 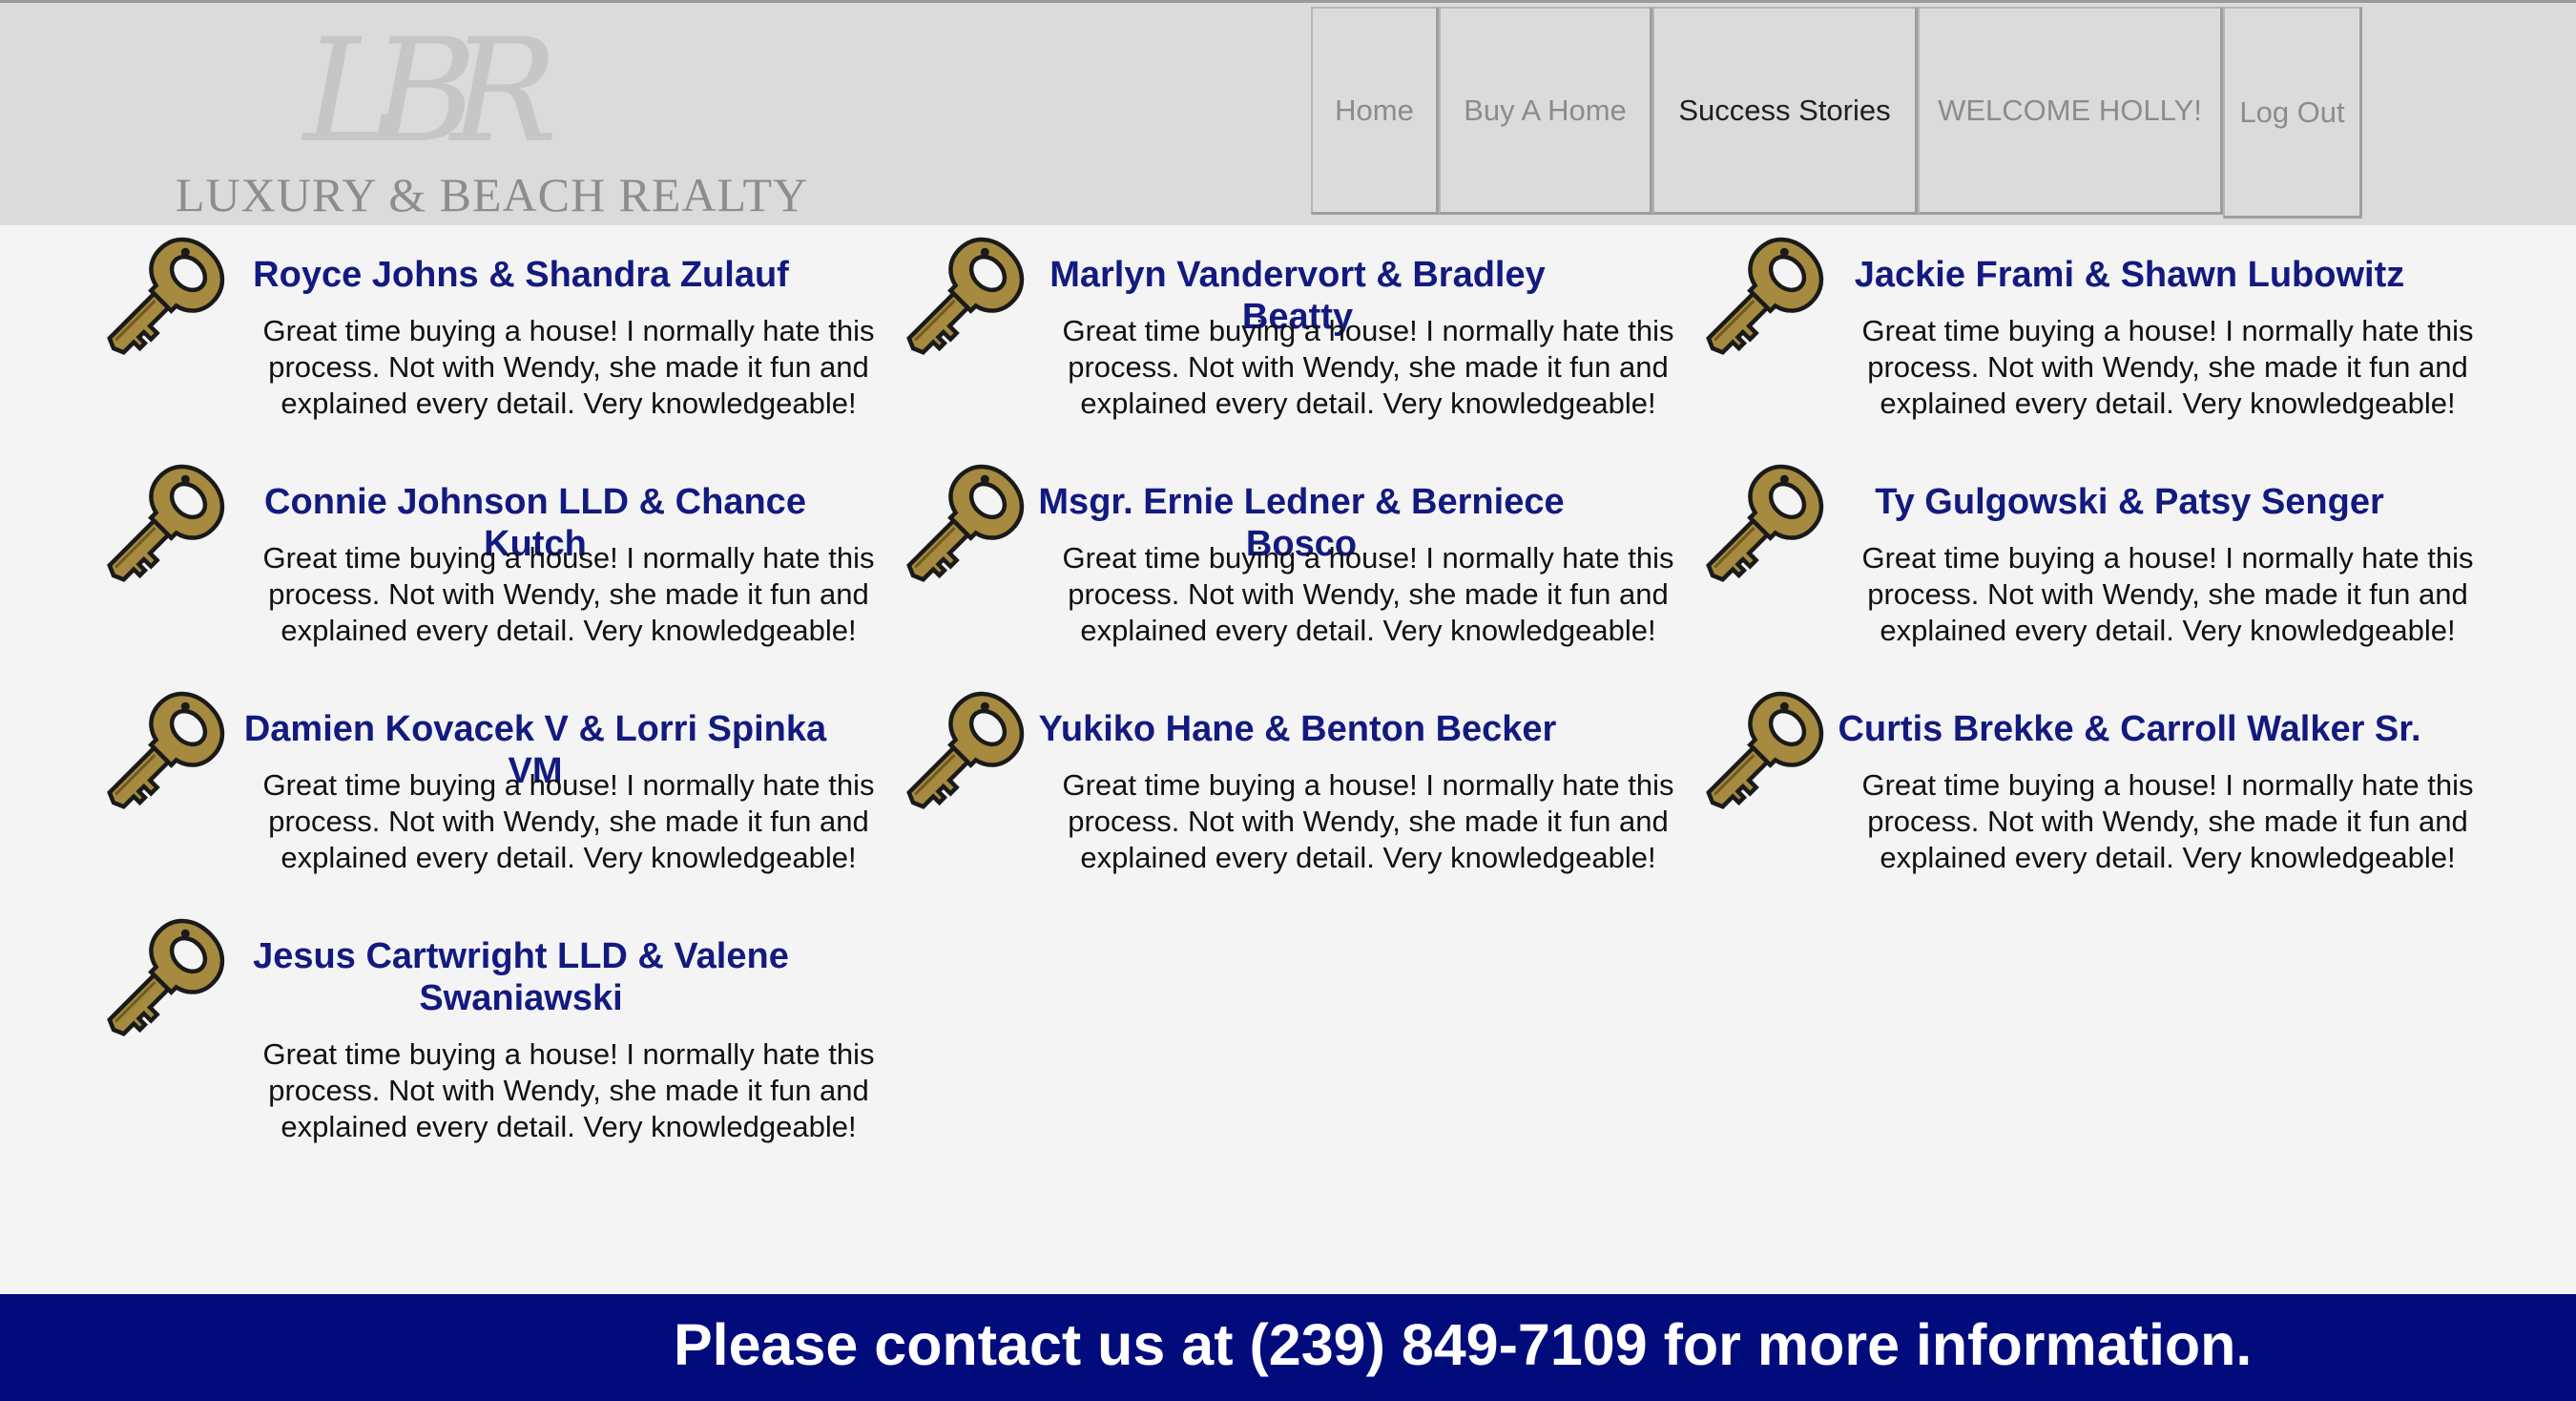 I want to click on story-name: Jackie Frami & Shawn Lubowitz, so click(x=2129, y=275).